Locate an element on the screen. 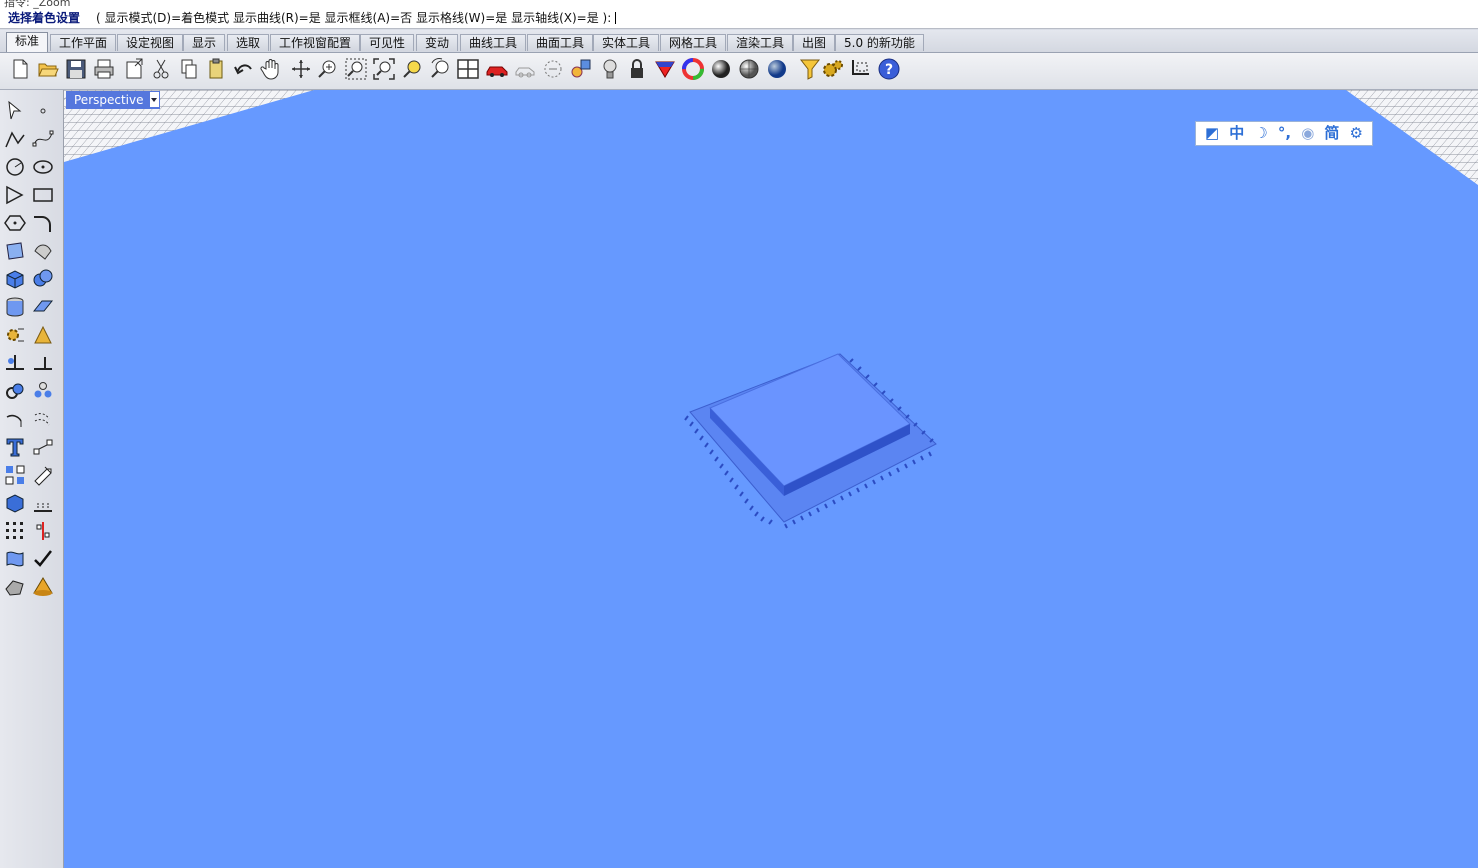  cut-icon is located at coordinates (161, 69).